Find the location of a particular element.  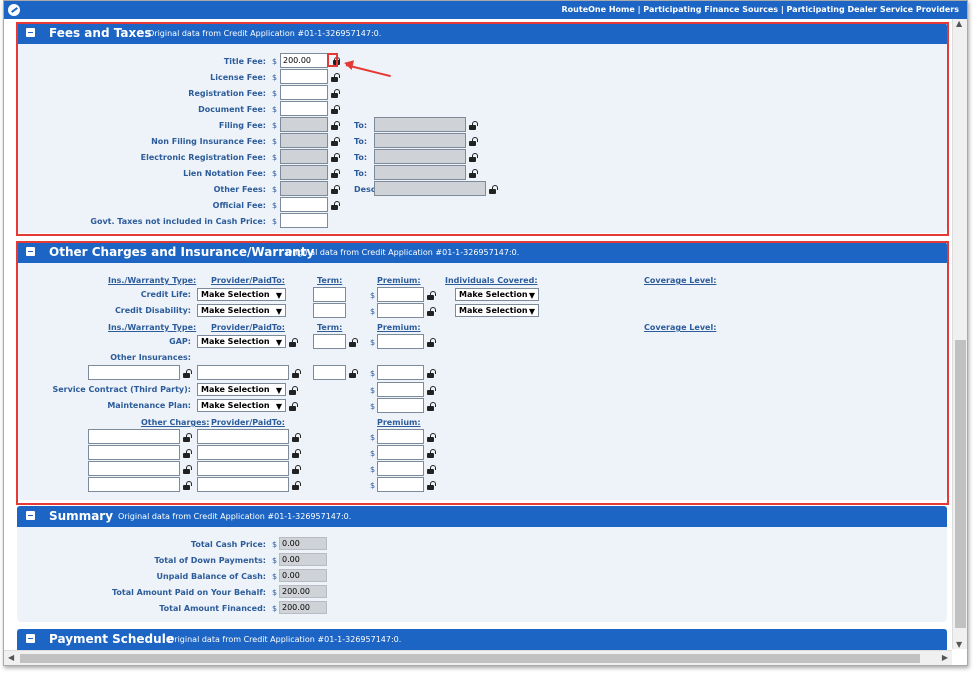

official-fee-input is located at coordinates (304, 204).